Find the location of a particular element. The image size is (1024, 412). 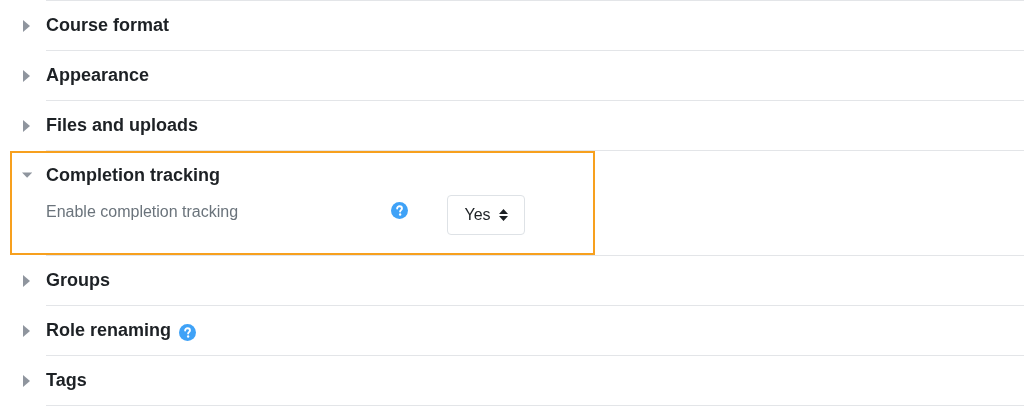

section-title: Tags is located at coordinates (66, 380).